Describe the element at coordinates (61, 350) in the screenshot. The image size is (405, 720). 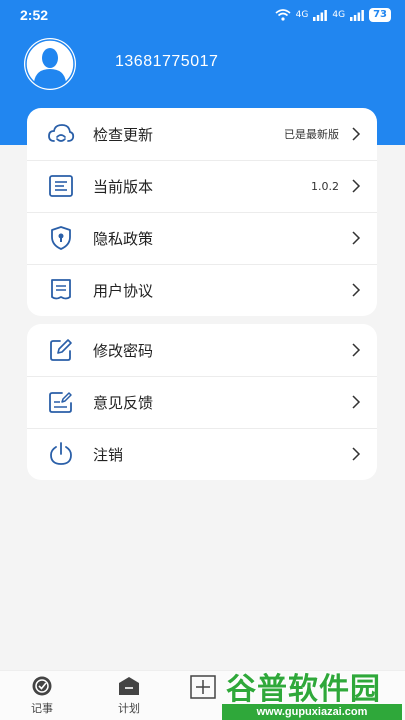
I see `edit-pencil-icon` at that location.